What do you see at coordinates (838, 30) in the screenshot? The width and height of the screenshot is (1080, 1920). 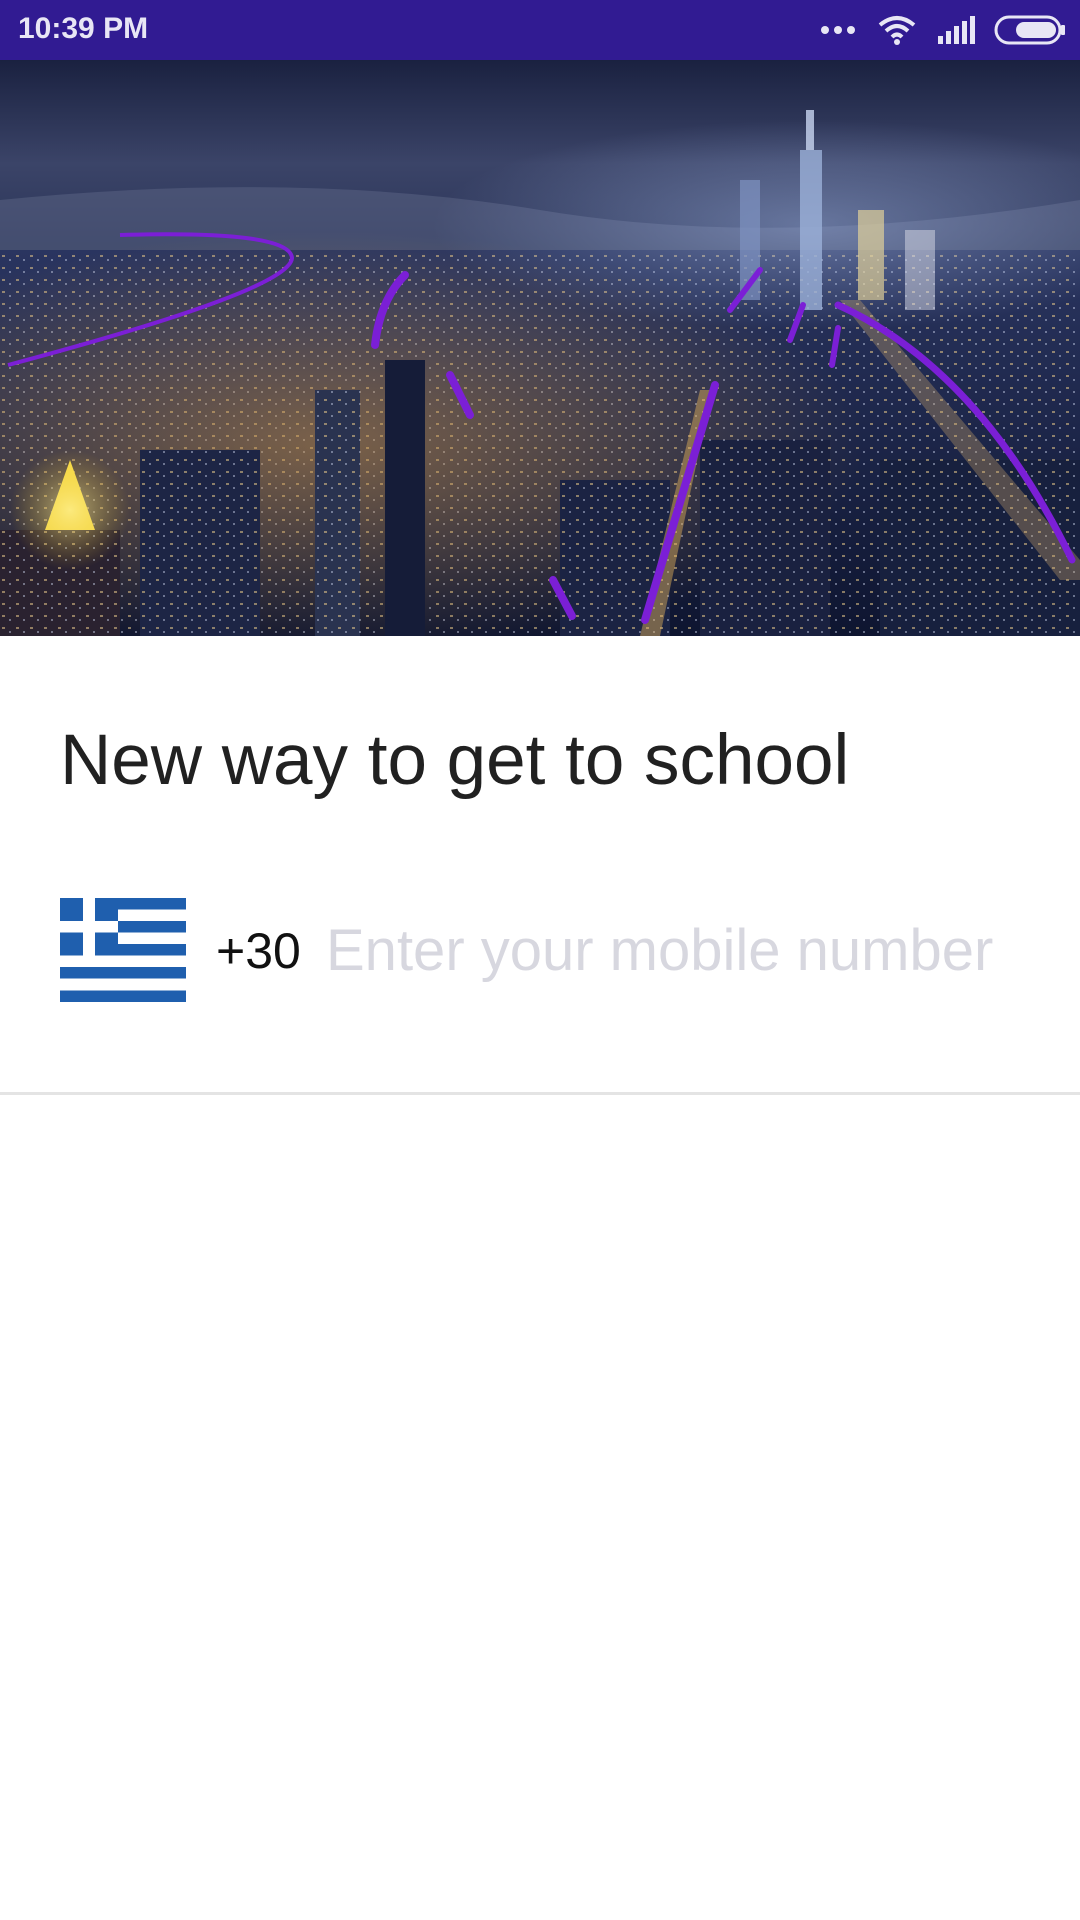 I see `more-dots-icon` at bounding box center [838, 30].